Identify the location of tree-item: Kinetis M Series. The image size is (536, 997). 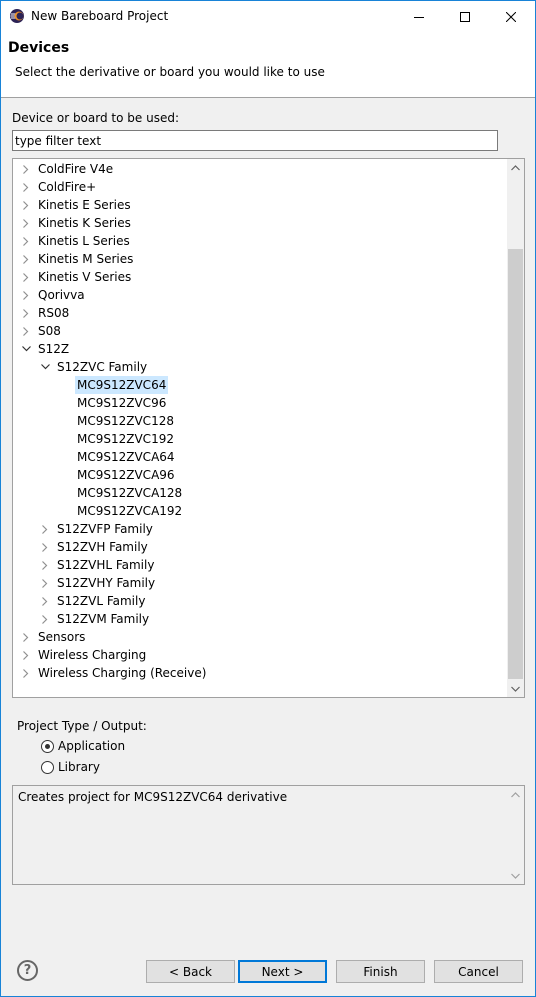
(260, 259).